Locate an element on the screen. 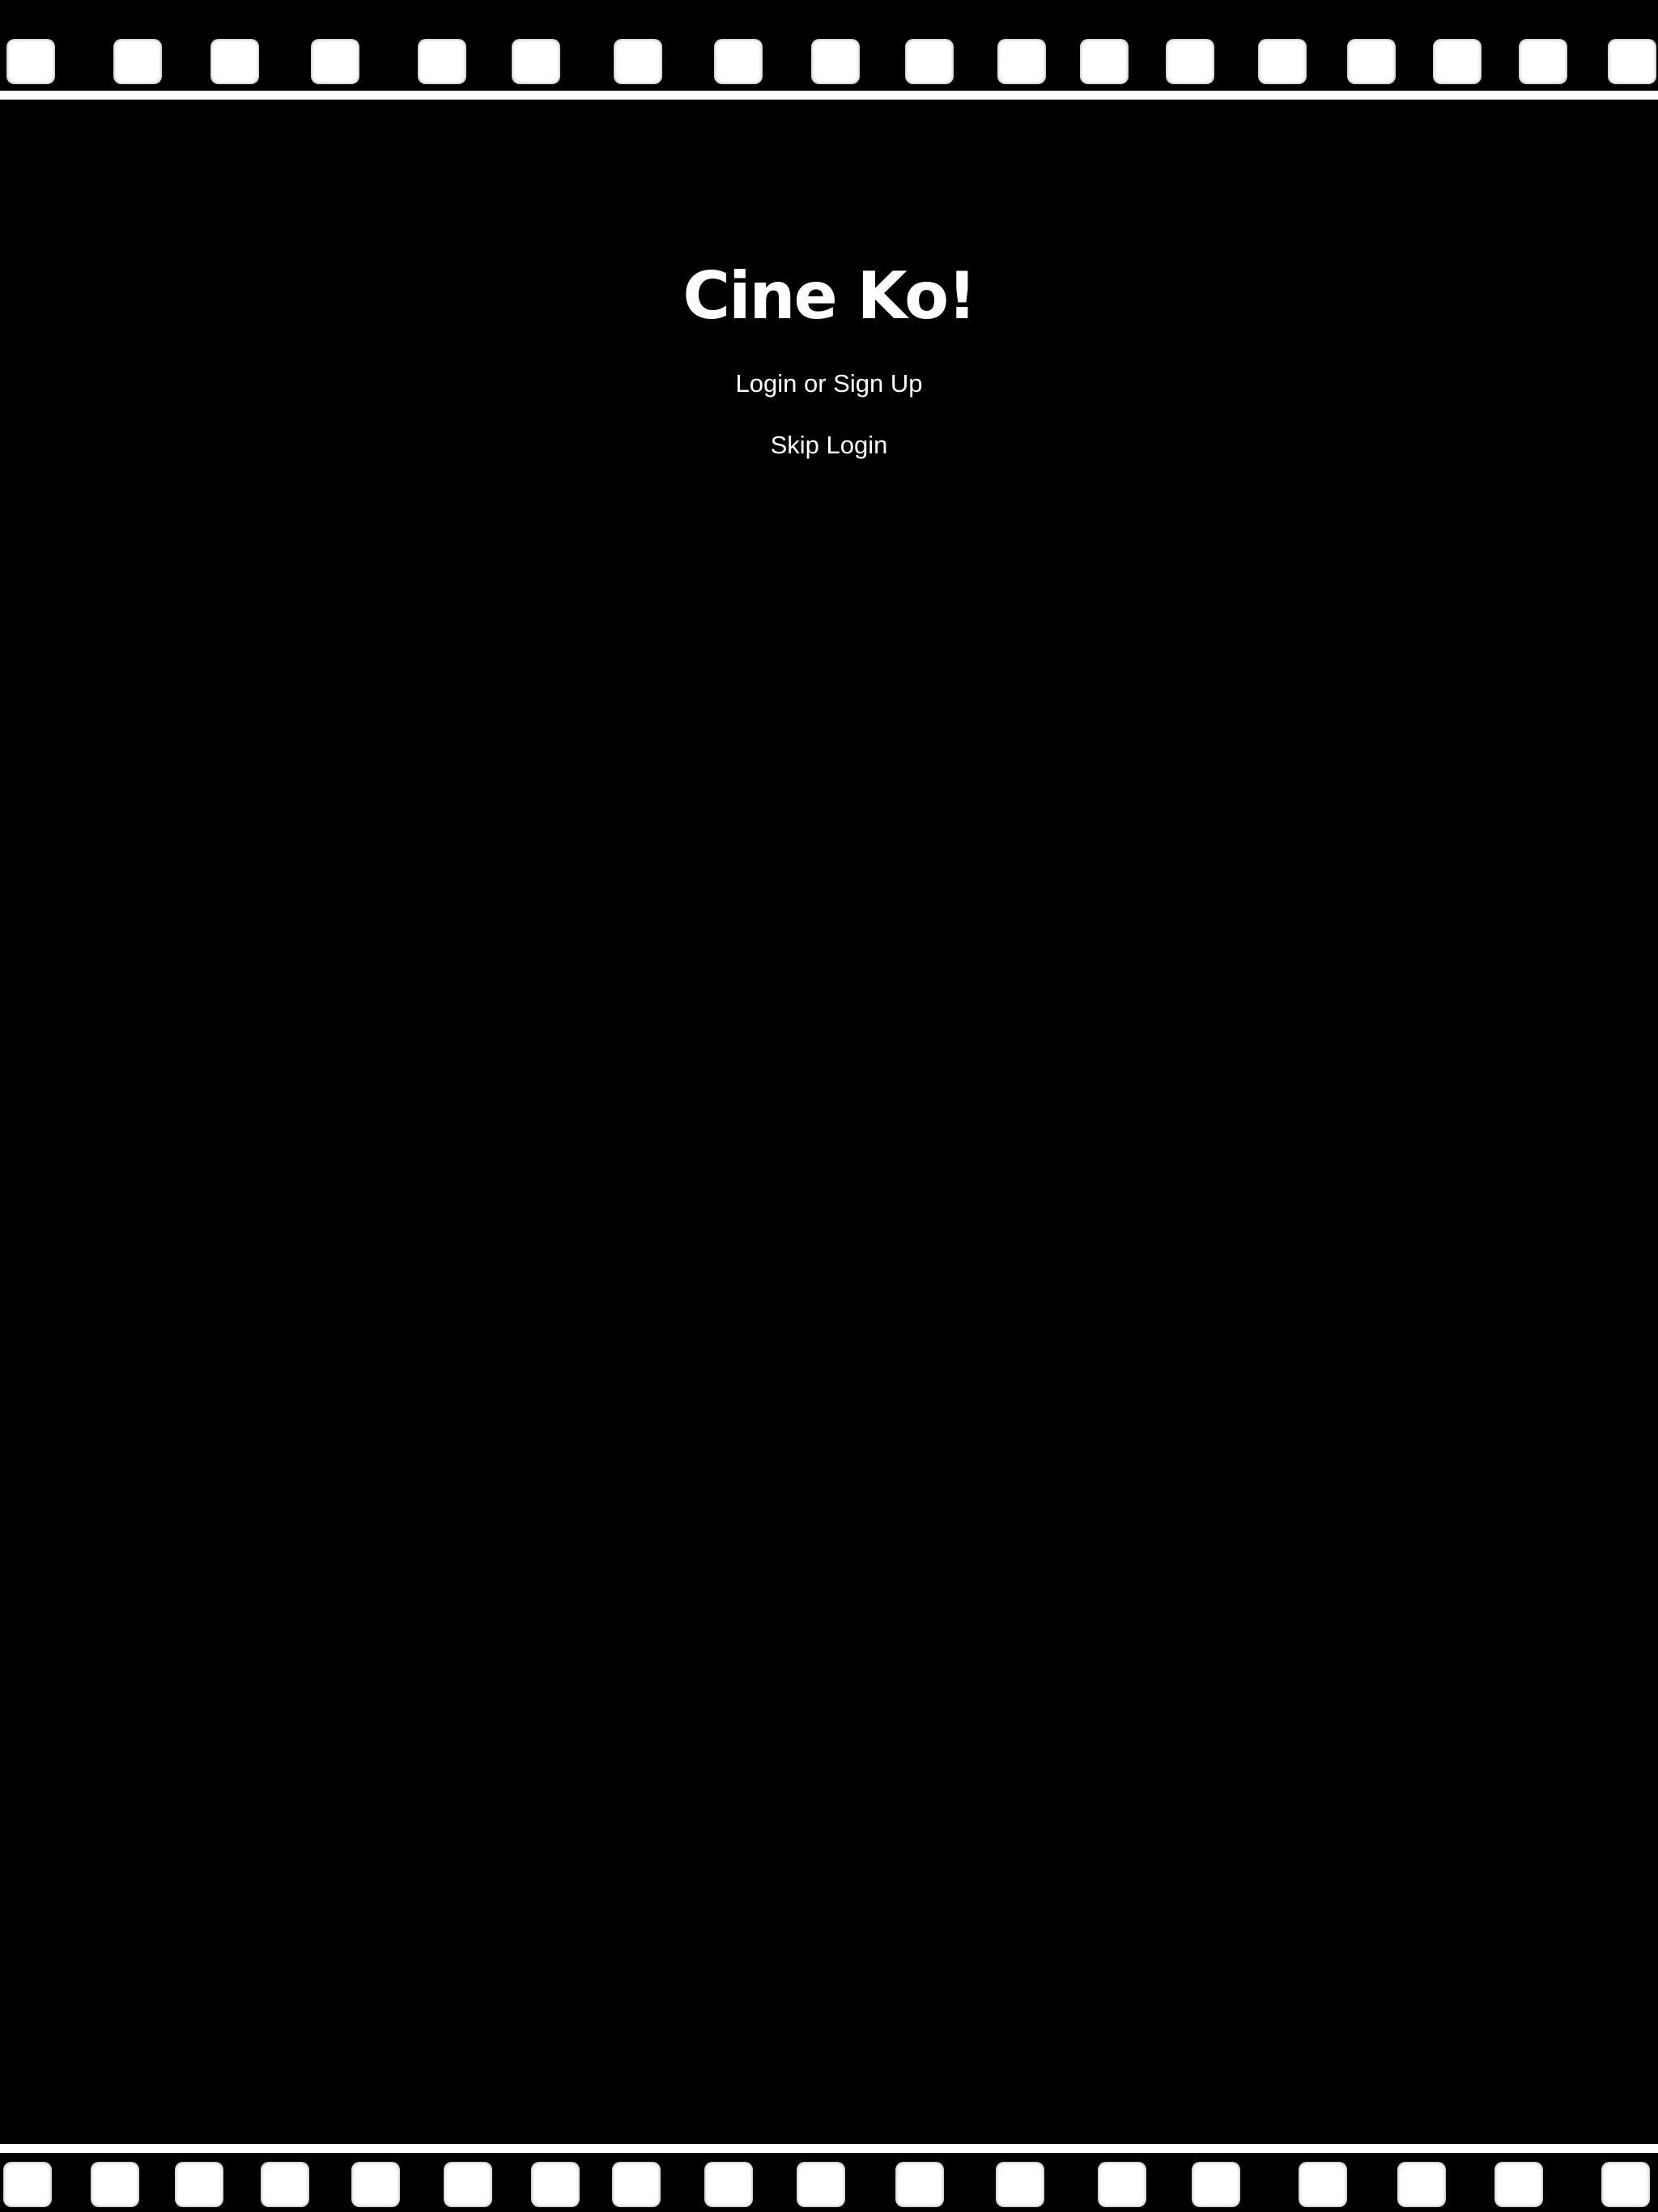 This screenshot has width=1658, height=2212. app-title: Cine Ko! is located at coordinates (829, 296).